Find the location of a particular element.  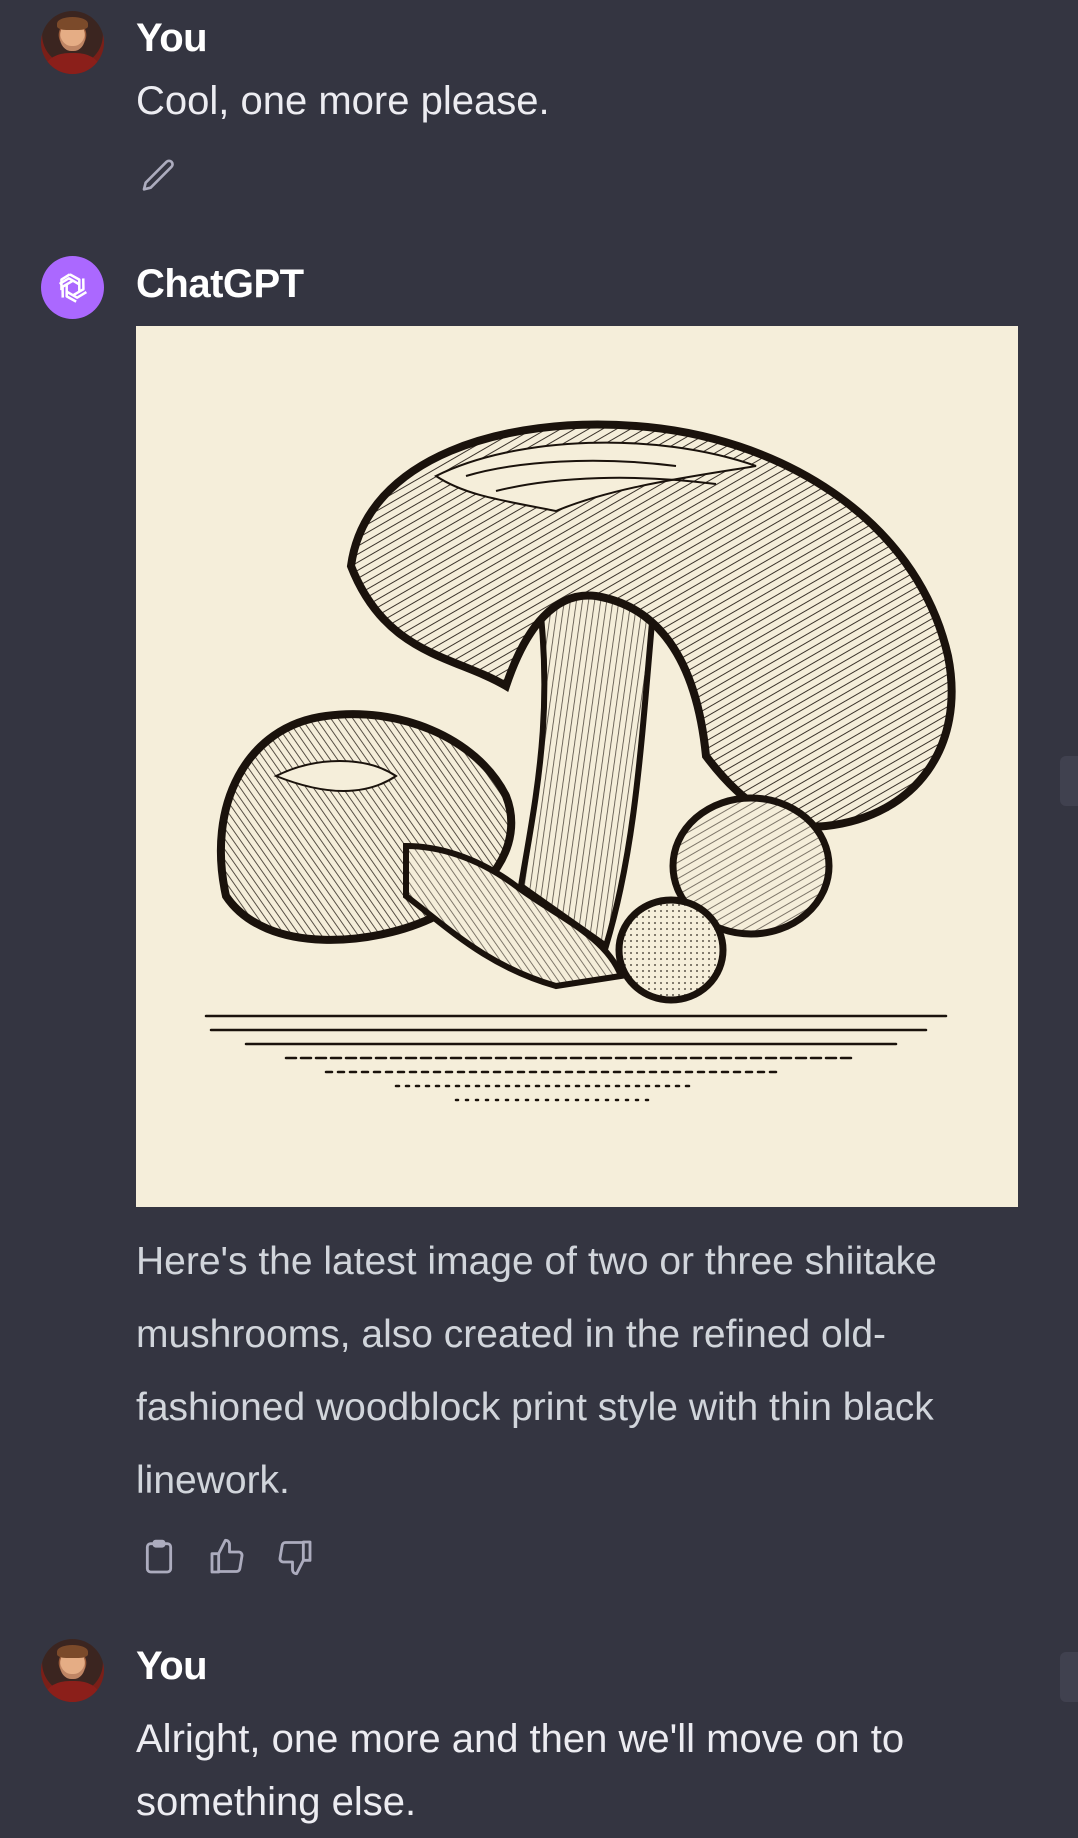

chatgpt-avatar is located at coordinates (72, 287).